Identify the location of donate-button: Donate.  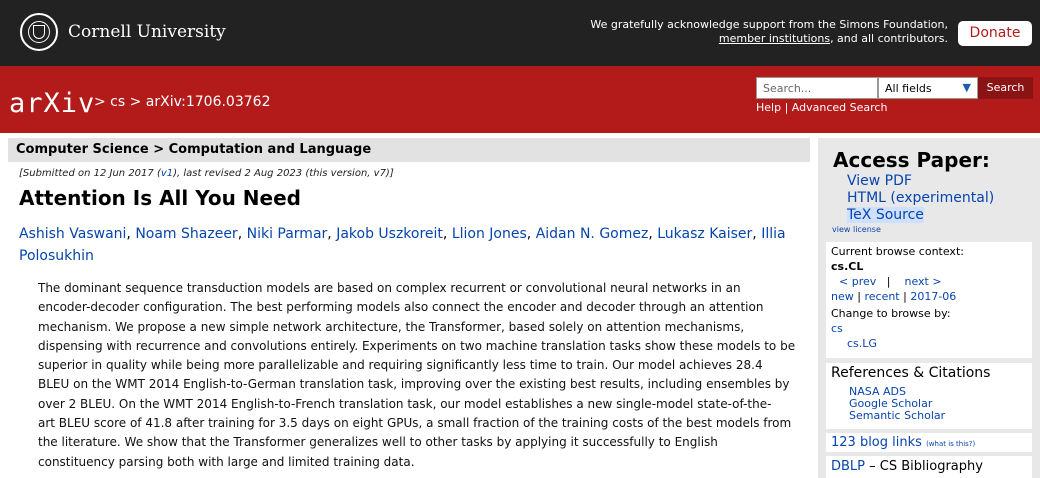
(995, 33).